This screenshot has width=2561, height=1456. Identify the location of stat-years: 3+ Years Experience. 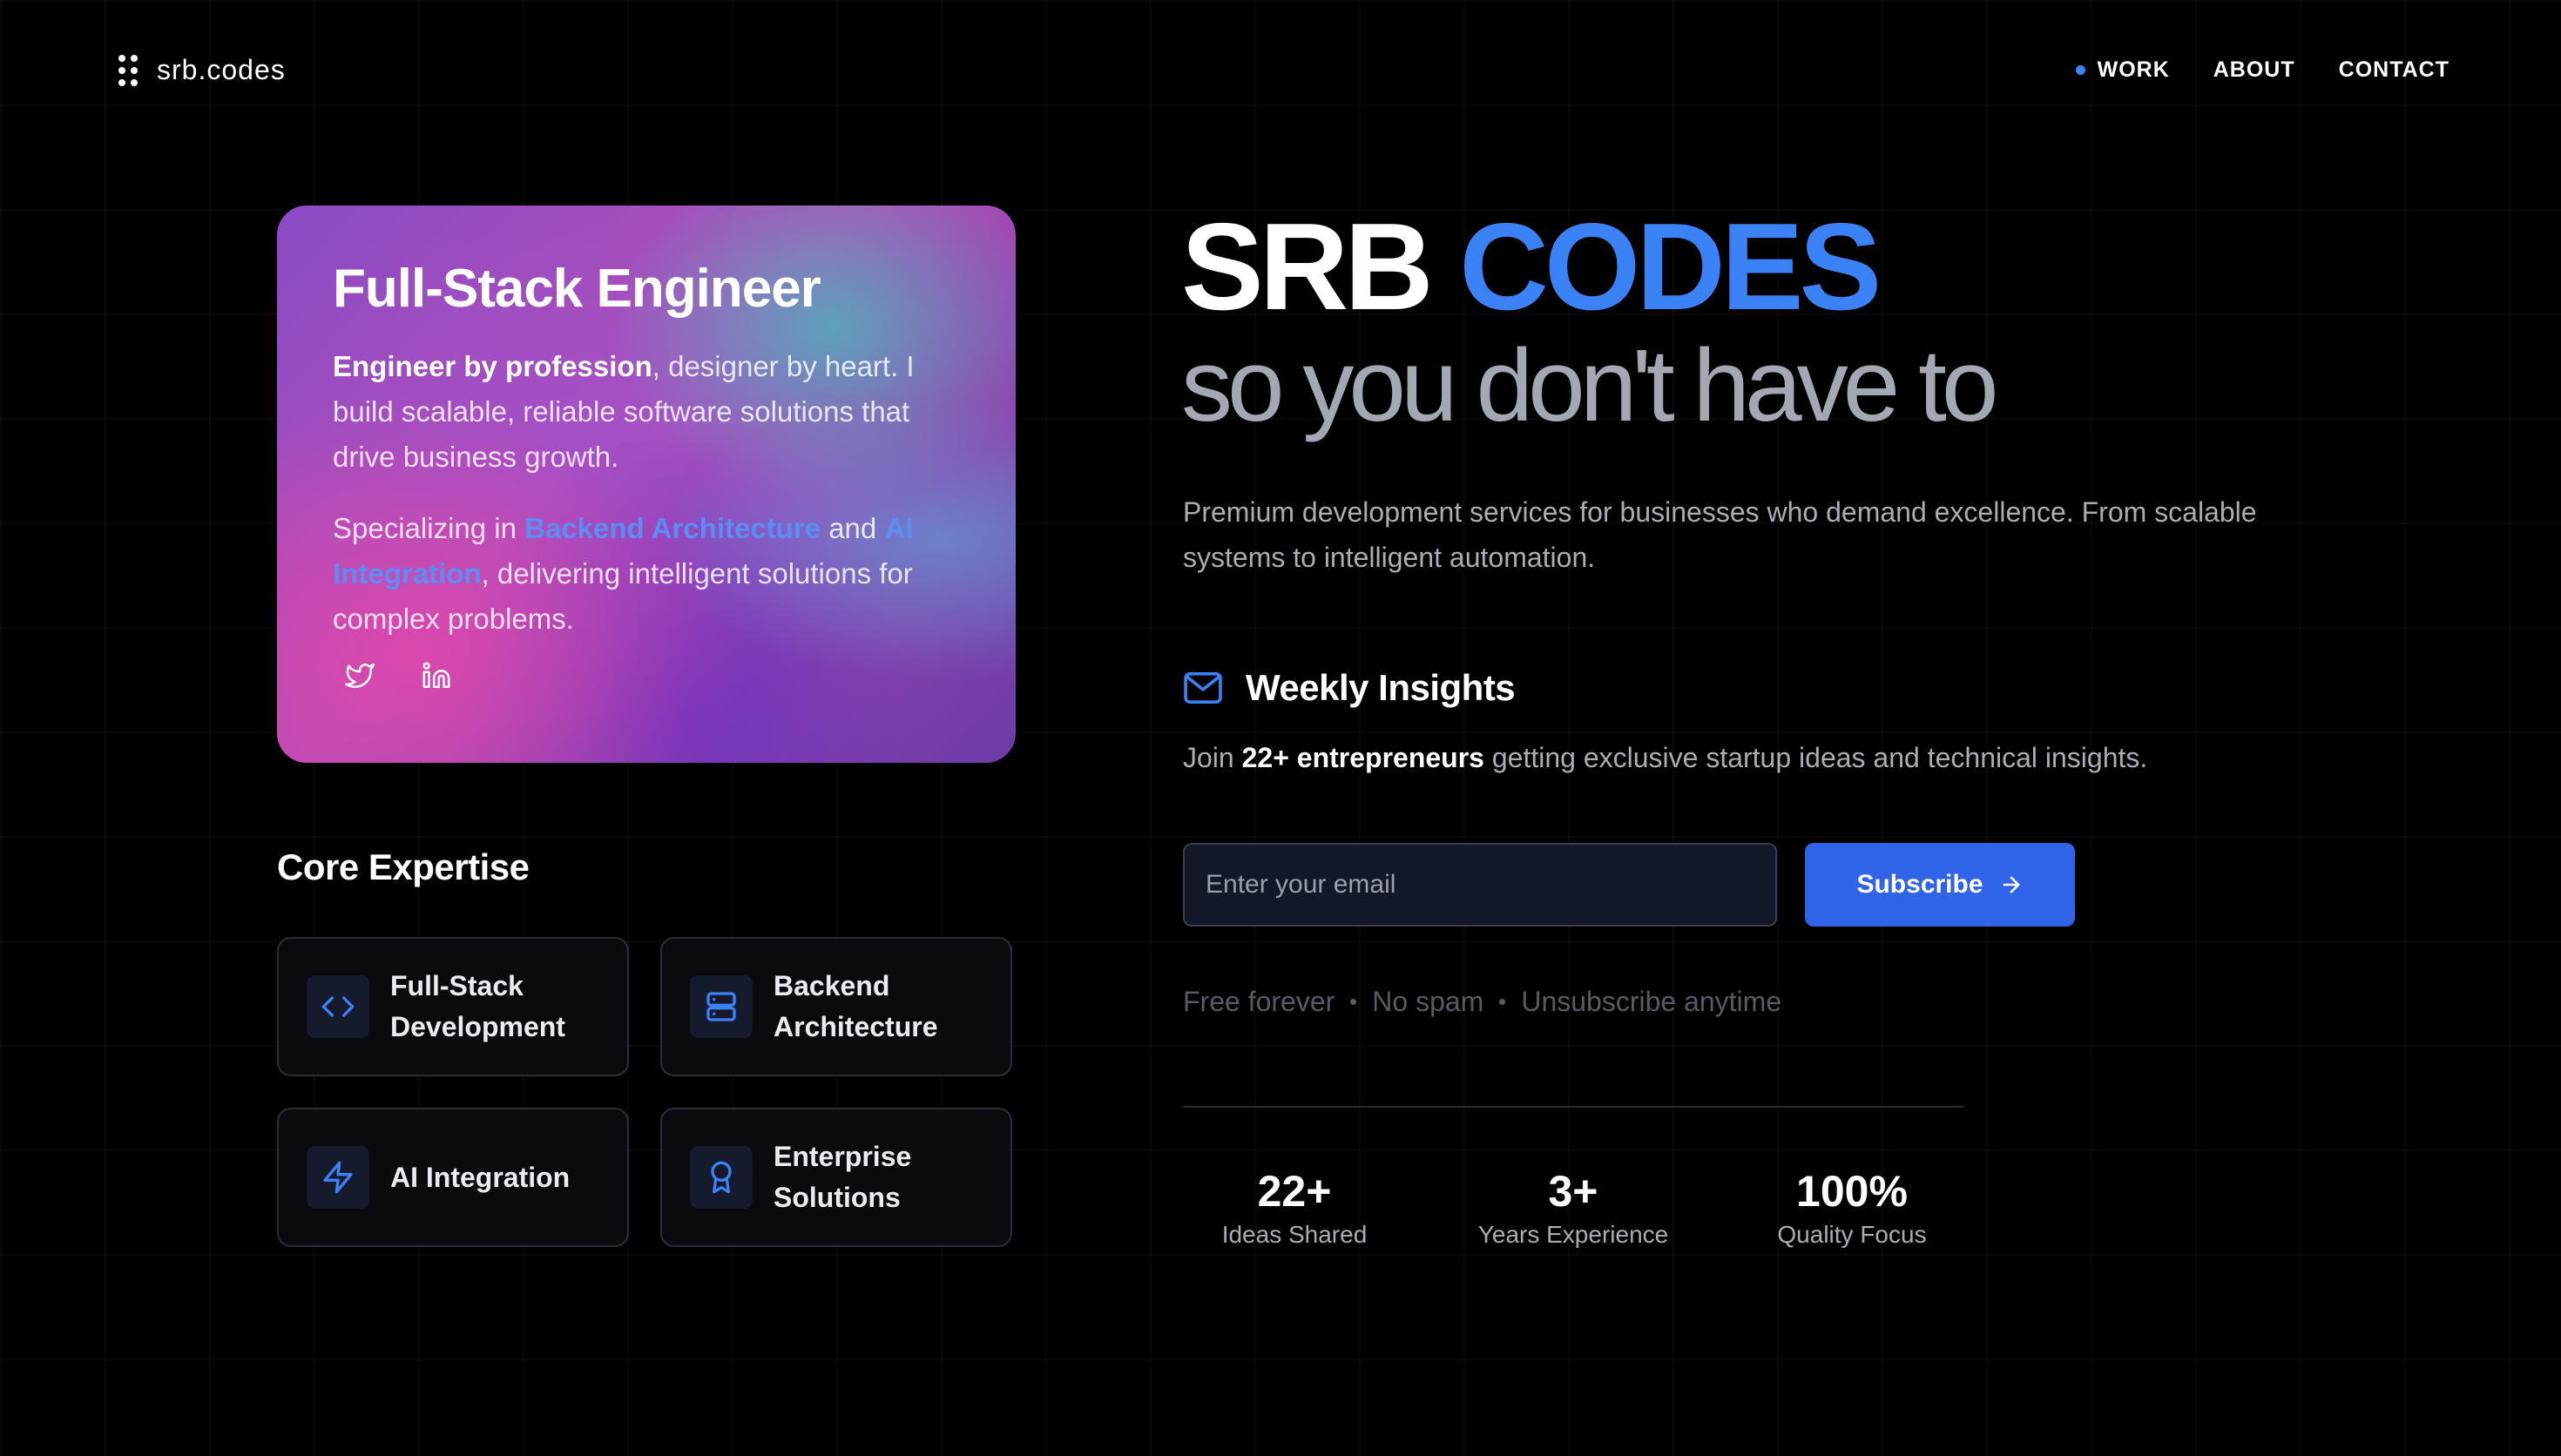
(1573, 1207).